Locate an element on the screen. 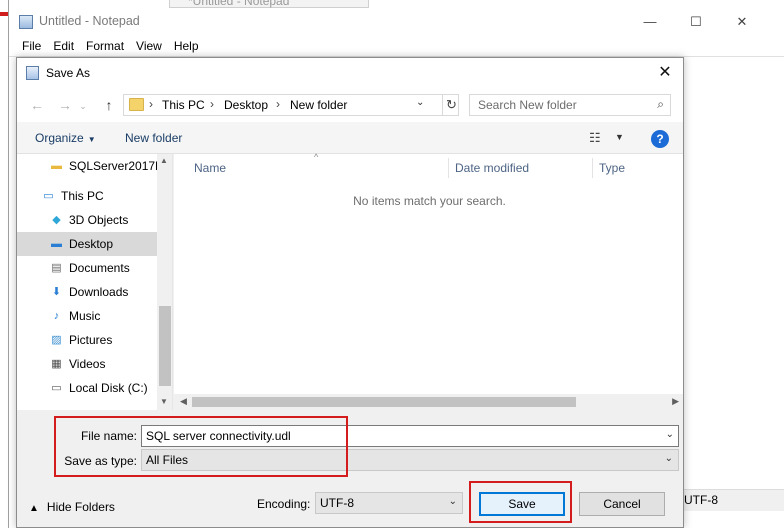 This screenshot has width=784, height=528. organize-button: Organize ▼ is located at coordinates (65, 138).